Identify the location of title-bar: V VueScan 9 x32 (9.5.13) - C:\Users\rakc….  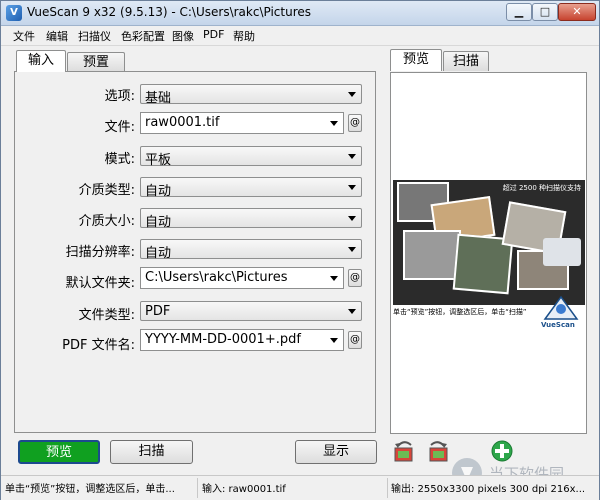
(300, 13).